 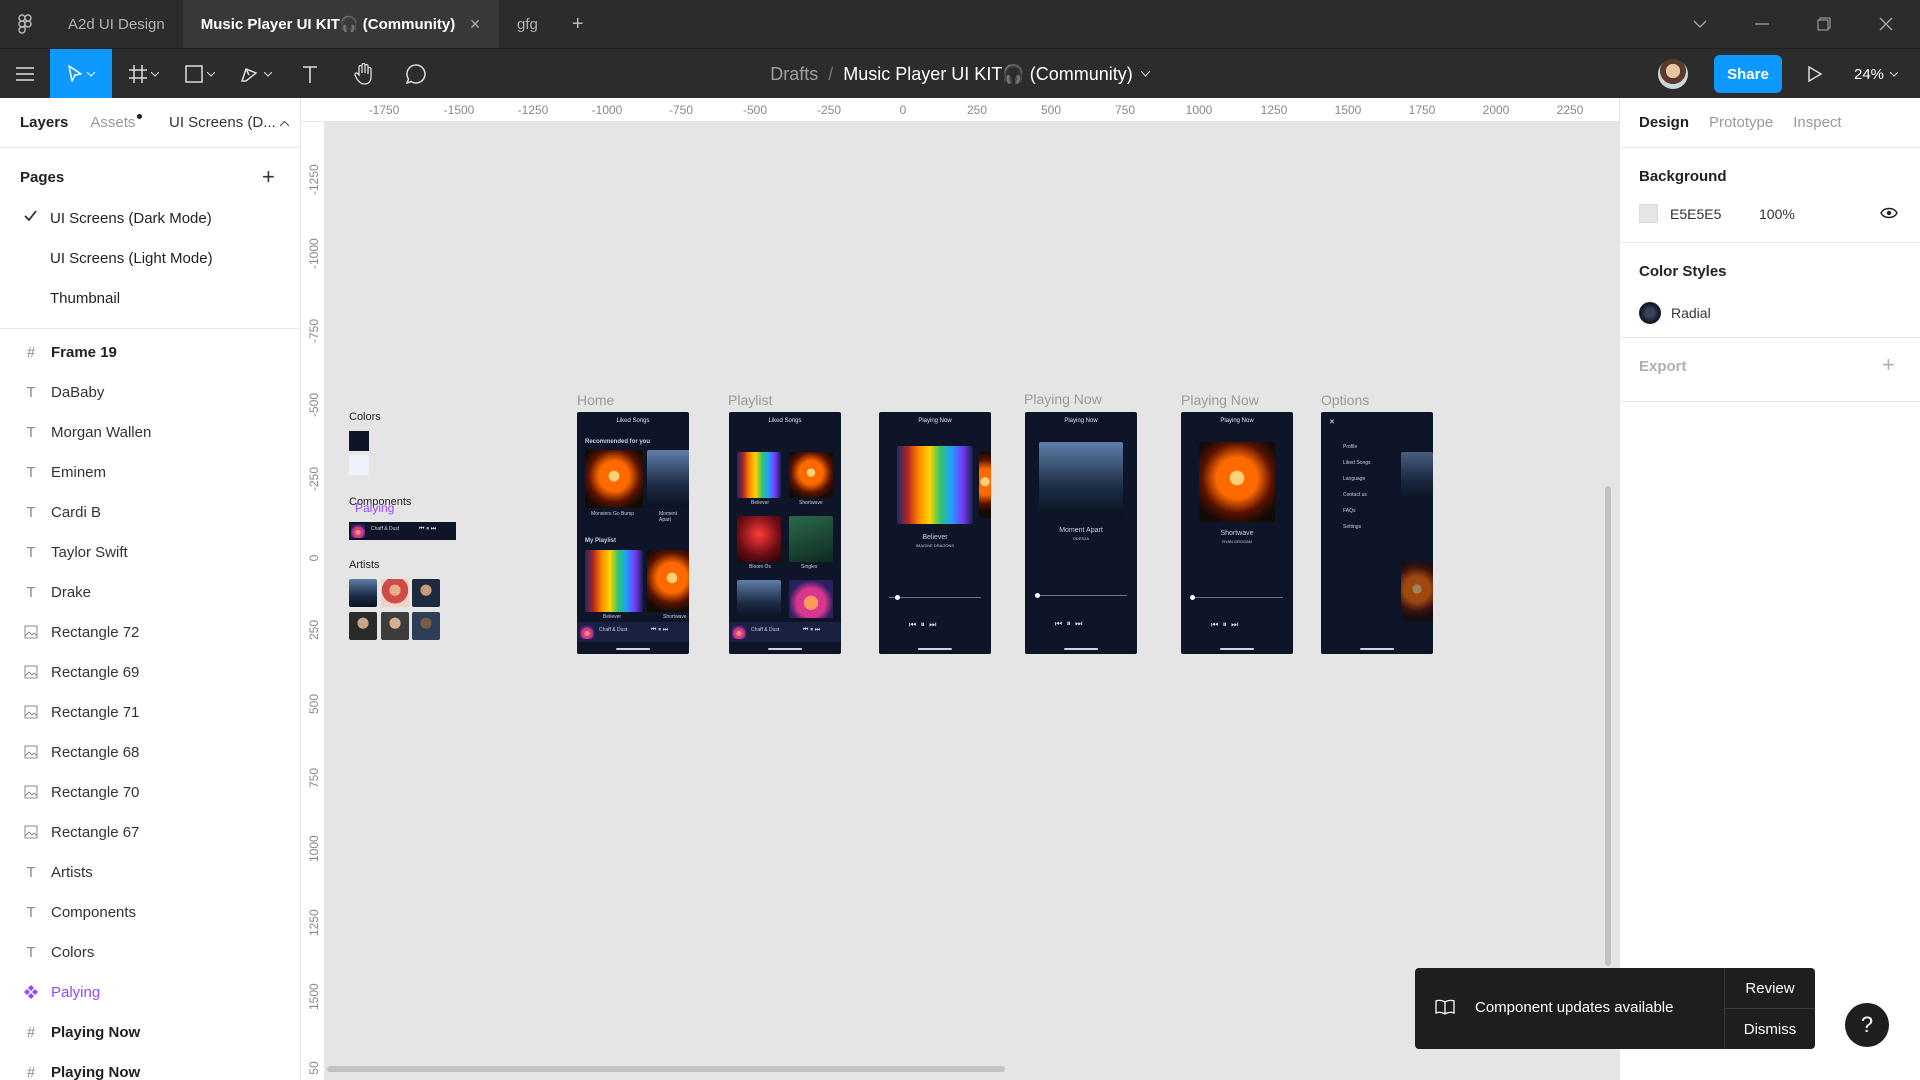 I want to click on tab-music-player: Music Player UI KIT🎧 (Community) ✕, so click(x=340, y=24).